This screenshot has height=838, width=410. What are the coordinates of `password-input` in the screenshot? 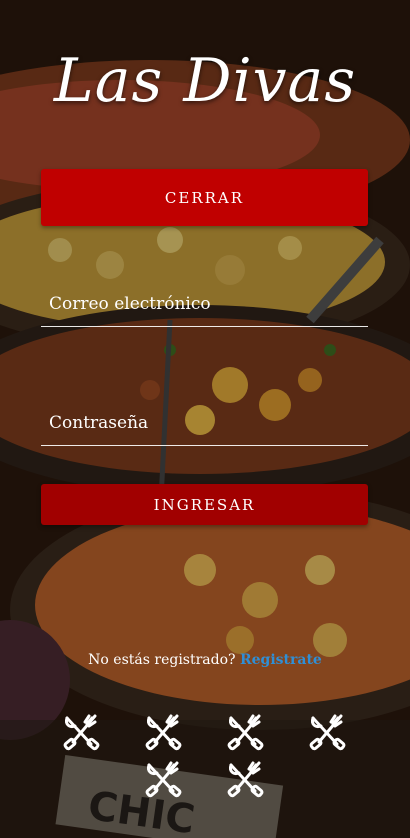 It's located at (204, 423).